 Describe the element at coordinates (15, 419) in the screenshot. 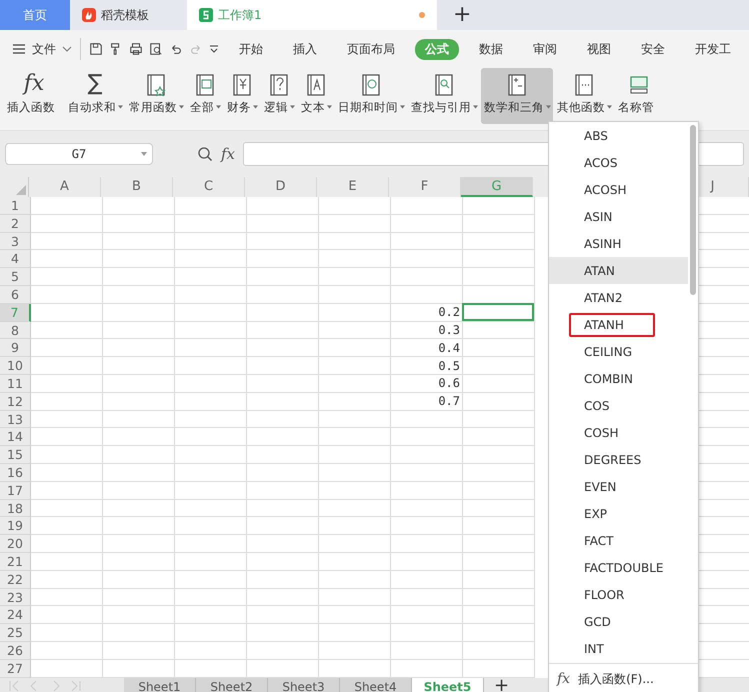

I see `row-header: 13` at that location.